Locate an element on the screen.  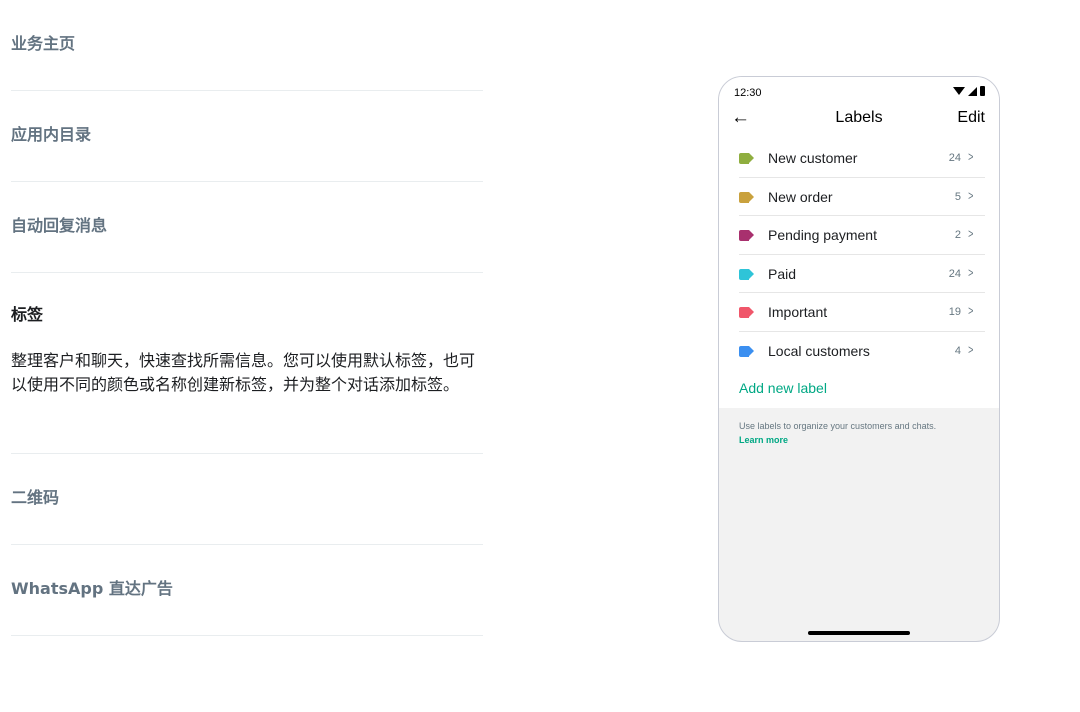
label-name: Local customers is located at coordinates (819, 350).